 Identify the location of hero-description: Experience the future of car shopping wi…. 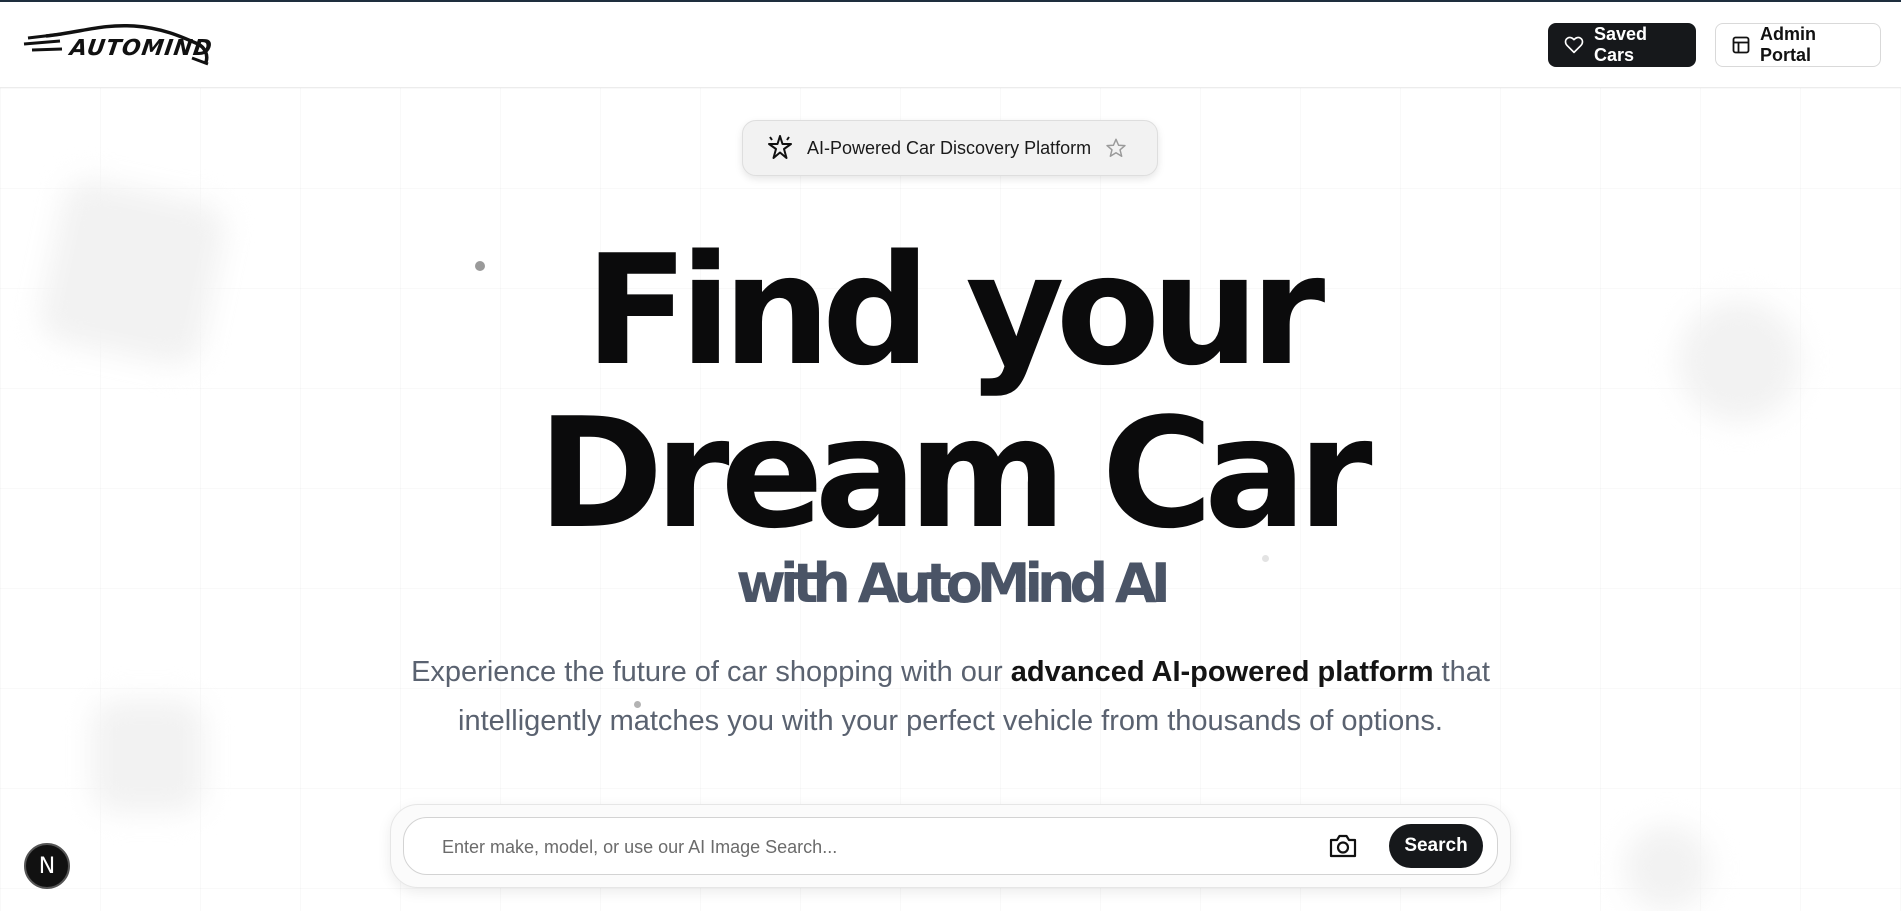
(950, 697).